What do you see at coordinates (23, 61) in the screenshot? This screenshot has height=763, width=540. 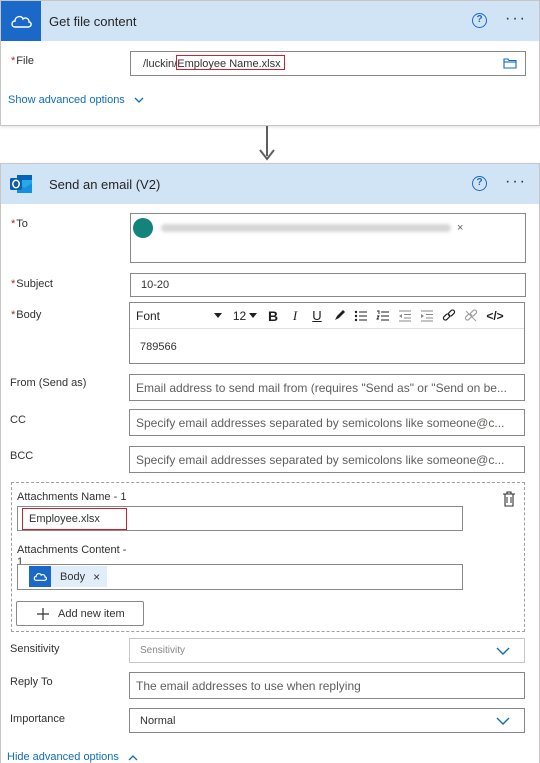 I see `file-label: *File` at bounding box center [23, 61].